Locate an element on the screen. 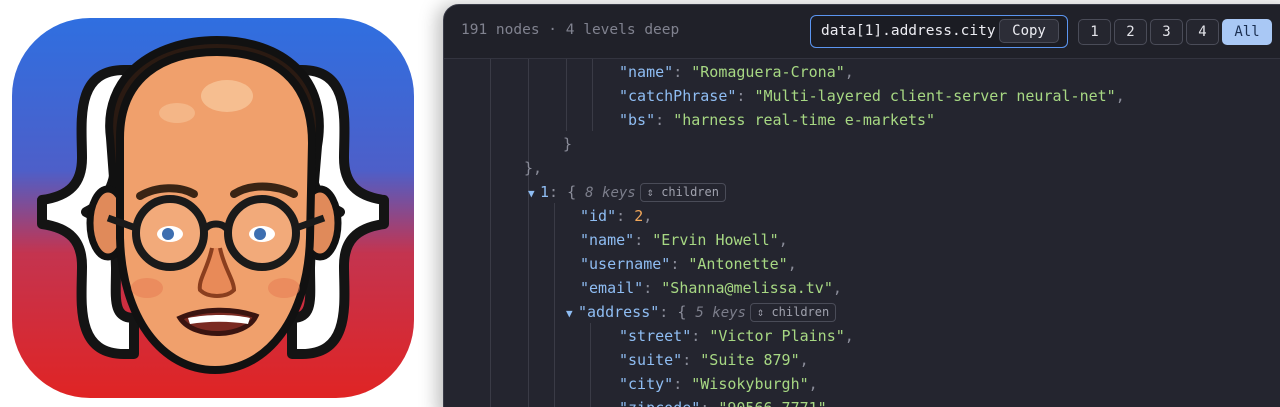  tree-row: "street": "Victor Plains", is located at coordinates (736, 336).